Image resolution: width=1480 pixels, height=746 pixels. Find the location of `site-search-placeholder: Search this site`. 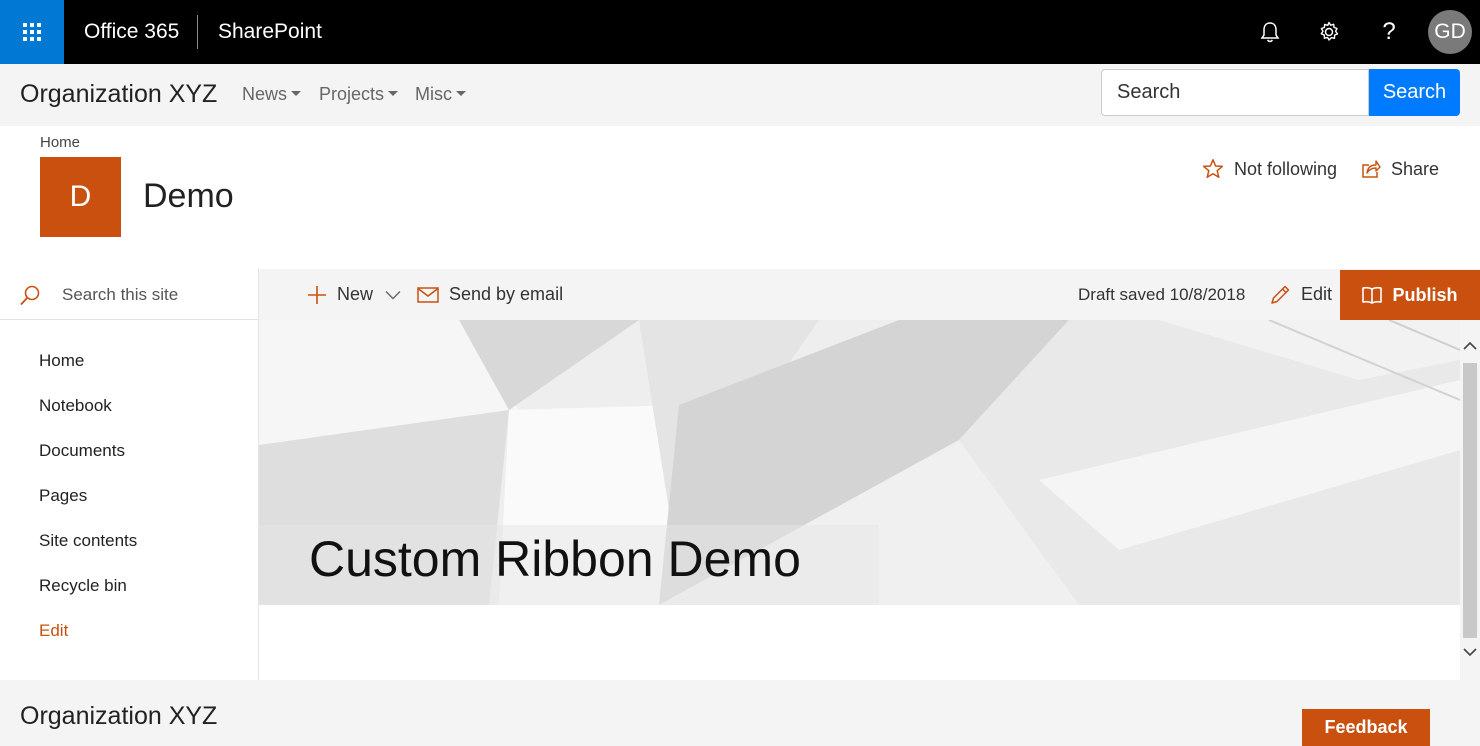

site-search-placeholder: Search this site is located at coordinates (120, 294).